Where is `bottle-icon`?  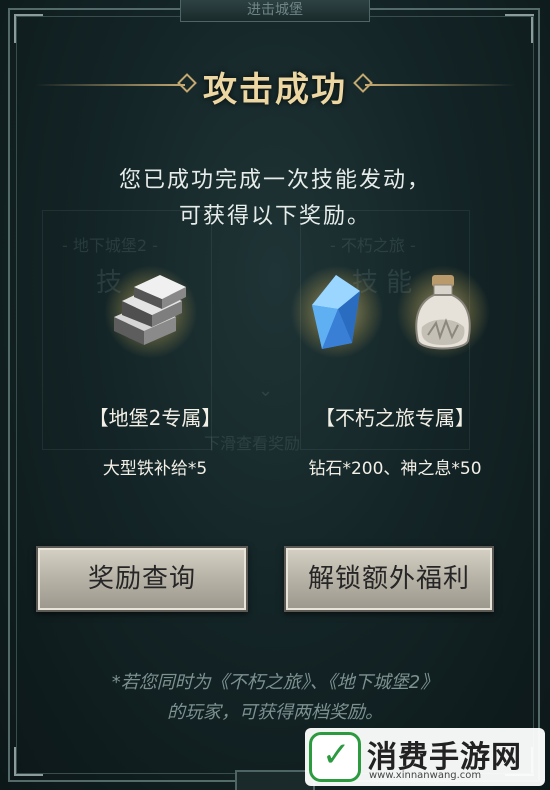 bottle-icon is located at coordinates (443, 312).